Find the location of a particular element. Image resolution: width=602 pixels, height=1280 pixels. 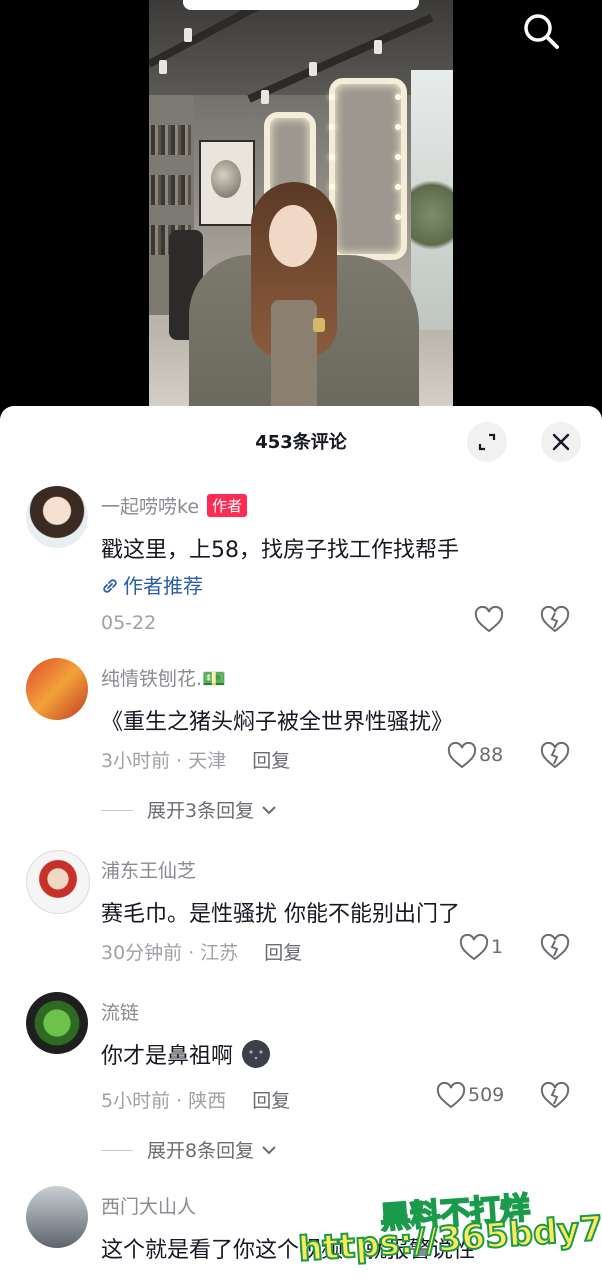

comment-text: 戳这里，上58，找房子找工作找帮手 is located at coordinates (280, 550).